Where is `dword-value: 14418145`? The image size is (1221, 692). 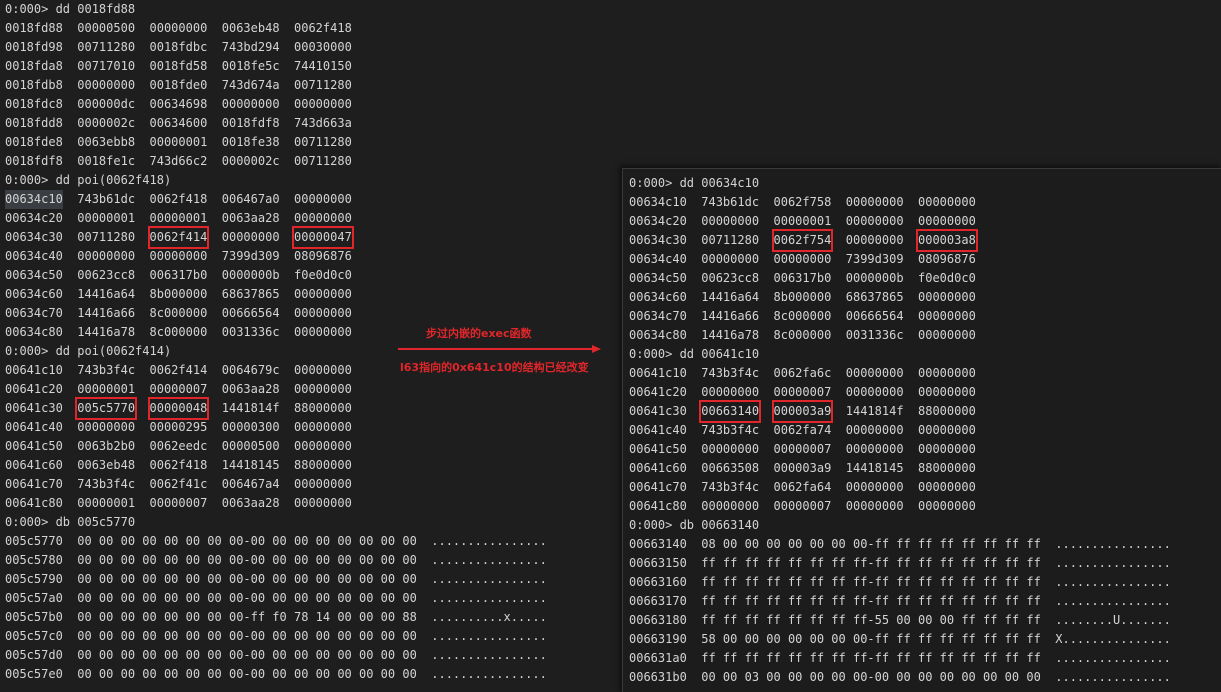
dword-value: 14418145 is located at coordinates (874, 468).